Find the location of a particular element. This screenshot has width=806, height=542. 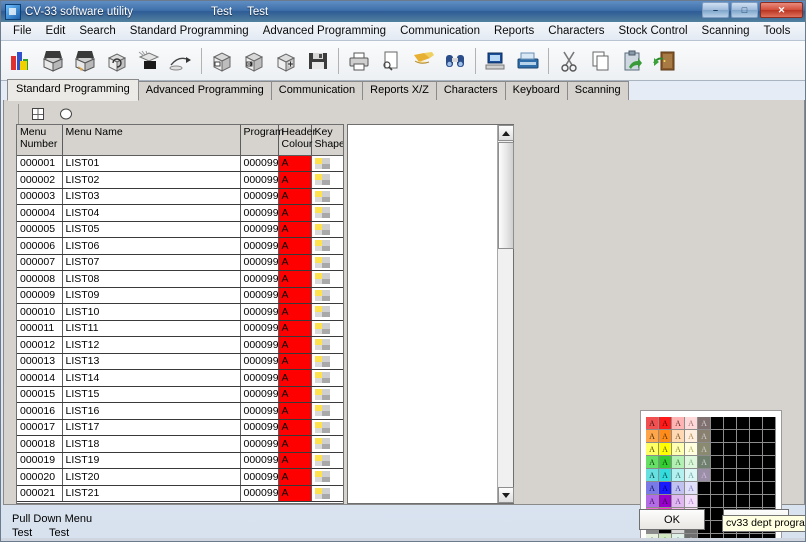

table-row: 000020 LIST20 000099 A is located at coordinates (180, 477).